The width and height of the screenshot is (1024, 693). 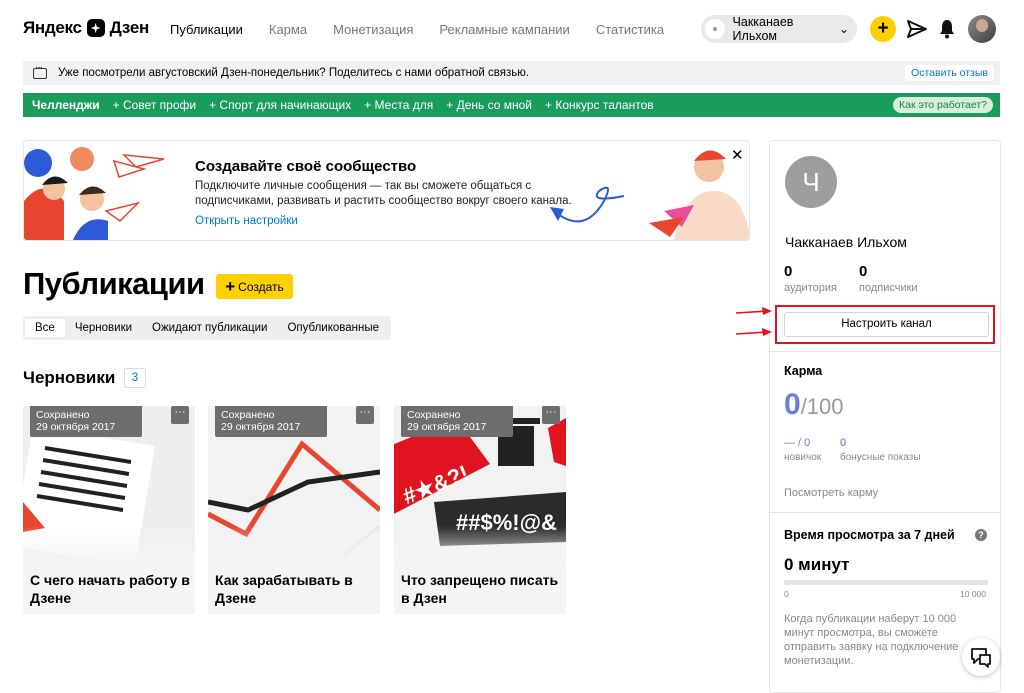 What do you see at coordinates (333, 328) in the screenshot?
I see `tab-published: Опубликованные` at bounding box center [333, 328].